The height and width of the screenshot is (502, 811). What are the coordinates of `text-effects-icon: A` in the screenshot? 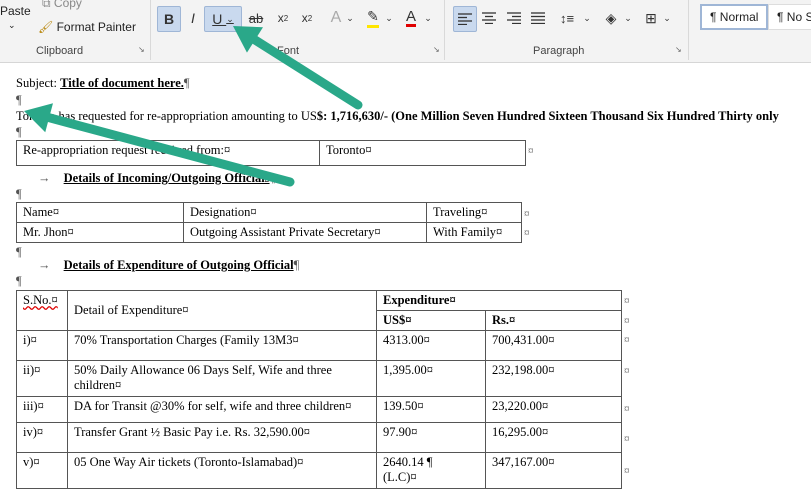 It's located at (336, 18).